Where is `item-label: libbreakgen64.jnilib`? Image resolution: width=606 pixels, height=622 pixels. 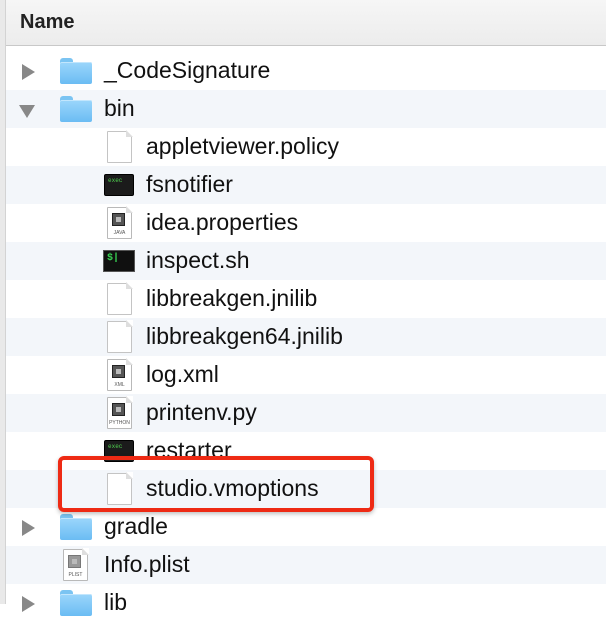
item-label: libbreakgen64.jnilib is located at coordinates (244, 336).